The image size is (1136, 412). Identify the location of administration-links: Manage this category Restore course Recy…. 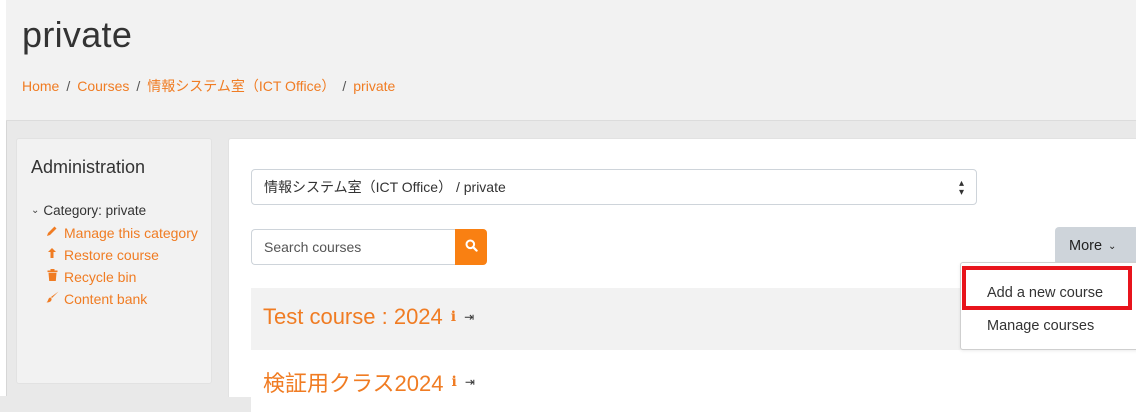
(130, 266).